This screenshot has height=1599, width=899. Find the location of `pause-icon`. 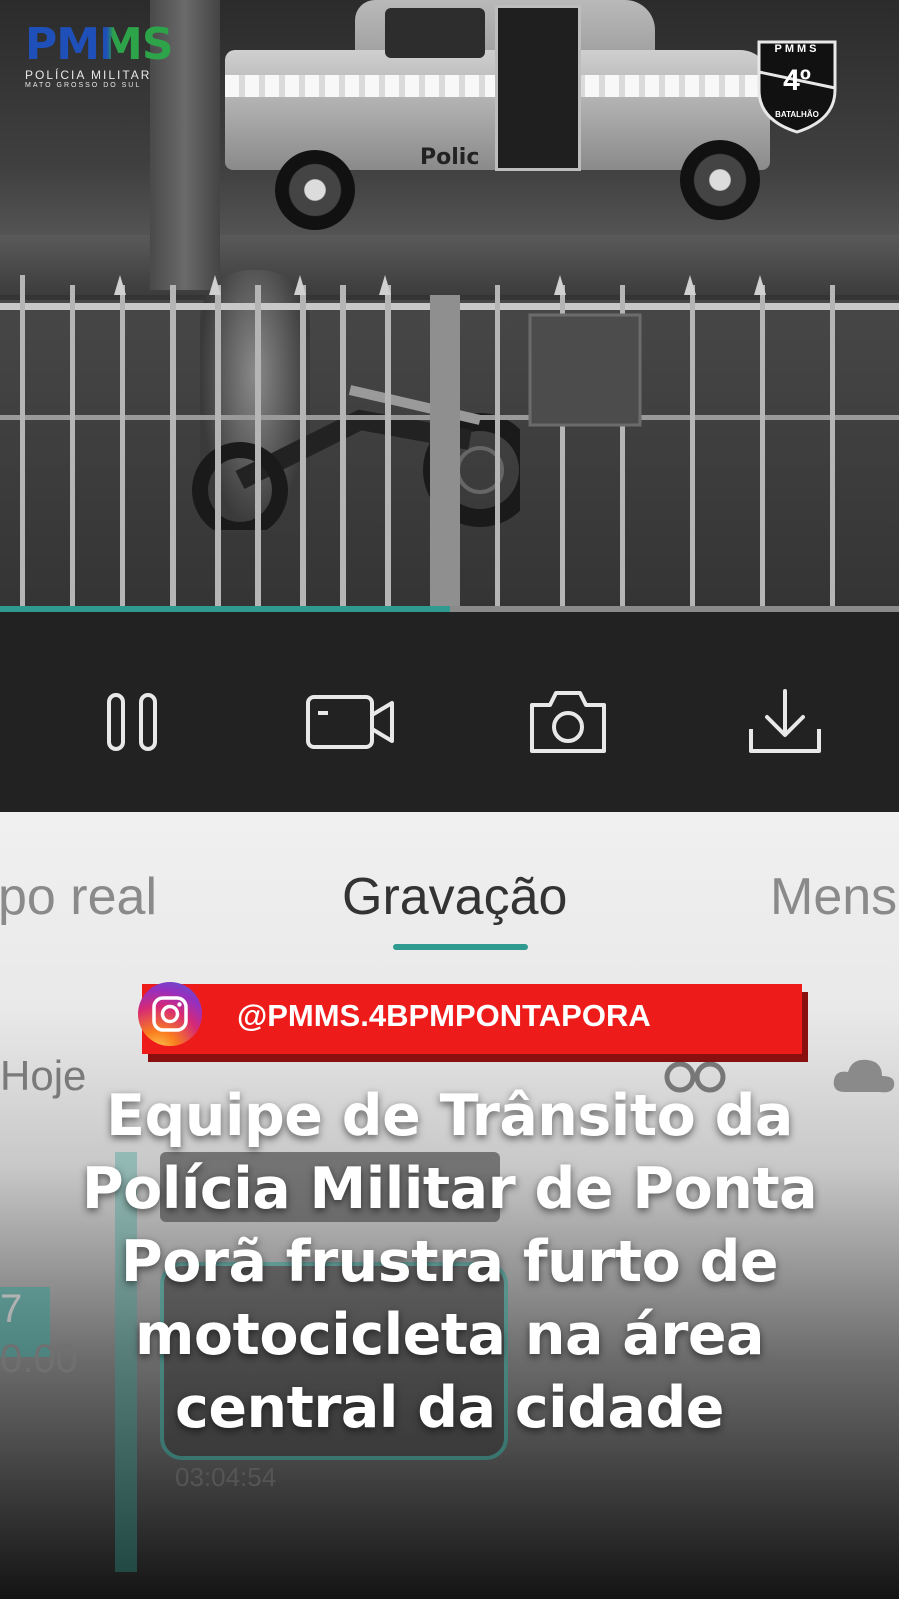

pause-icon is located at coordinates (132, 722).